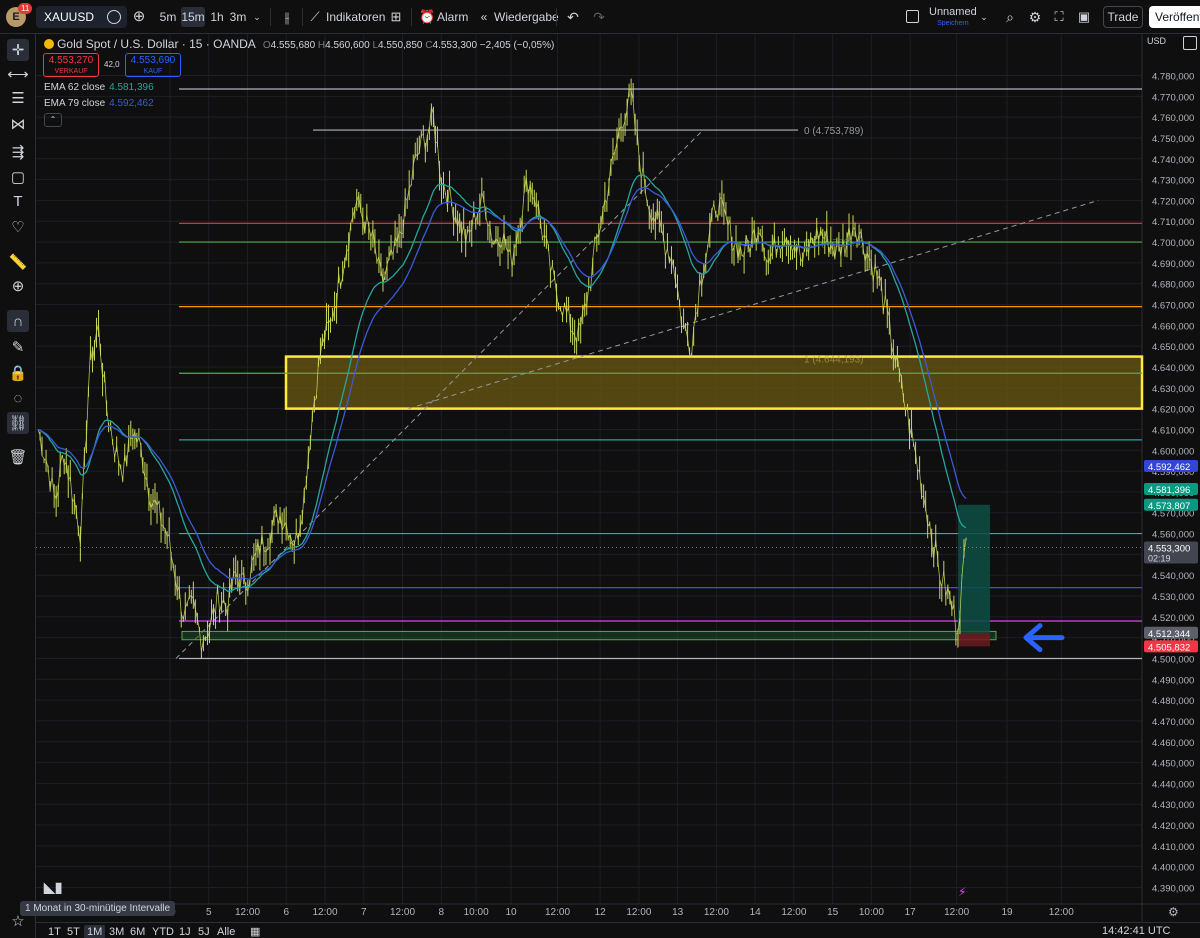 The width and height of the screenshot is (1200, 938). What do you see at coordinates (185, 931) in the screenshot?
I see `range-1J: 1J` at bounding box center [185, 931].